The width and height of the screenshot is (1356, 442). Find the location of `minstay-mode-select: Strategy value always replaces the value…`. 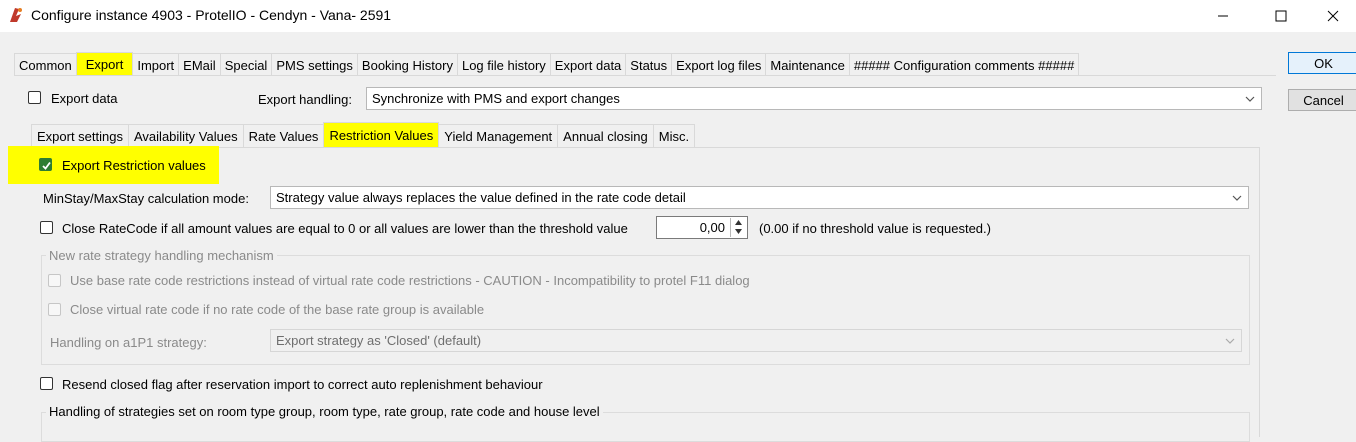

minstay-mode-select: Strategy value always replaces the value… is located at coordinates (759, 197).